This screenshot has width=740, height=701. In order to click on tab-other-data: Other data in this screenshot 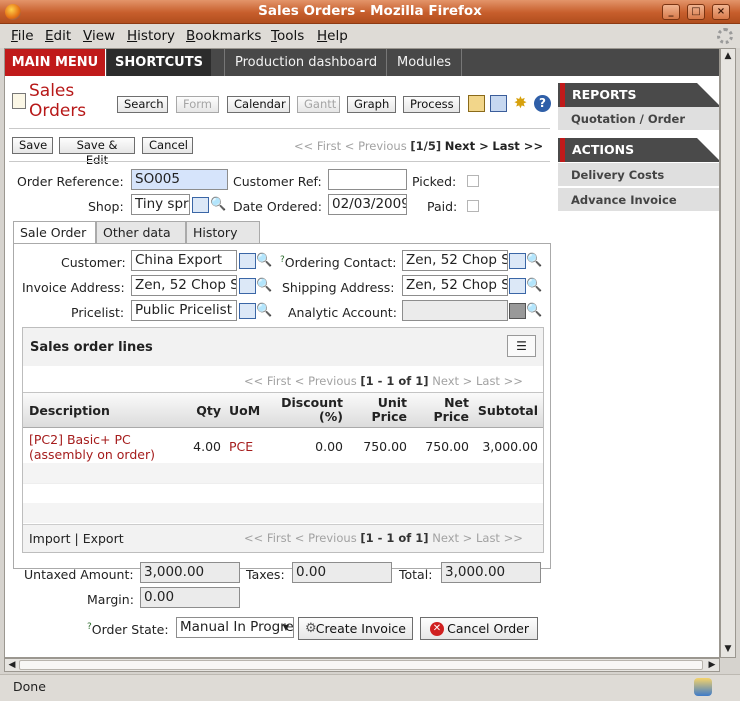, I will do `click(141, 232)`.